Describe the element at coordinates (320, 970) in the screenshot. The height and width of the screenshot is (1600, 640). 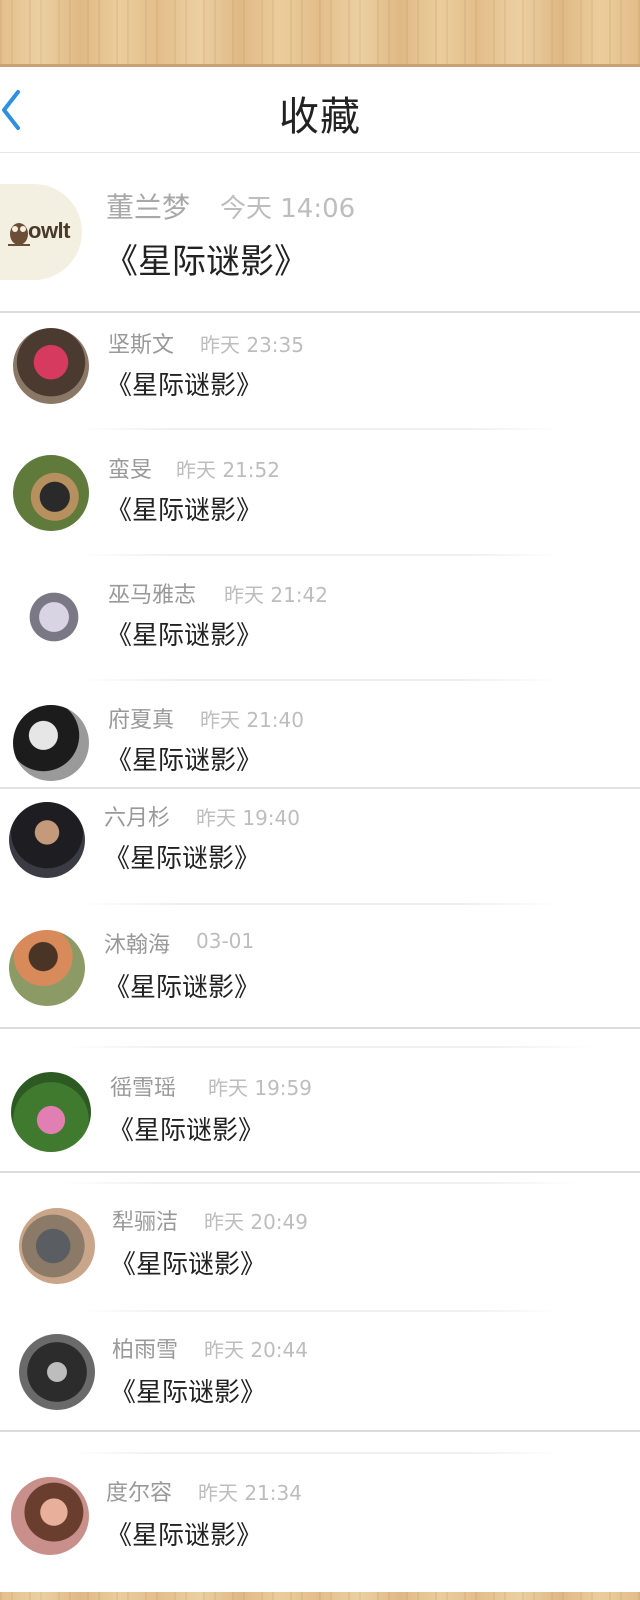
I see `list-item: 沐翰海 03-01 《星际谜影》` at that location.